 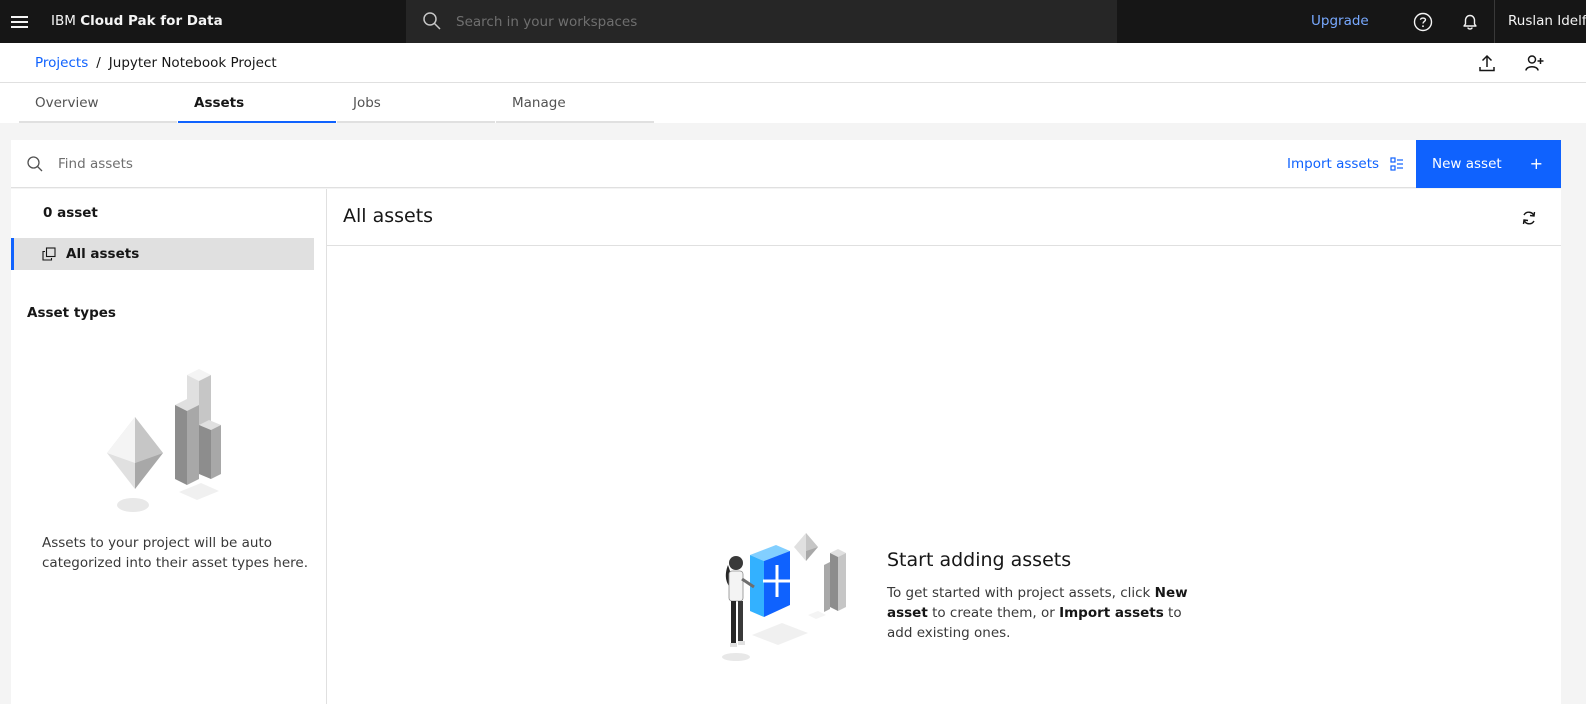 I want to click on import-assets-button: Import assets, so click(x=1346, y=164).